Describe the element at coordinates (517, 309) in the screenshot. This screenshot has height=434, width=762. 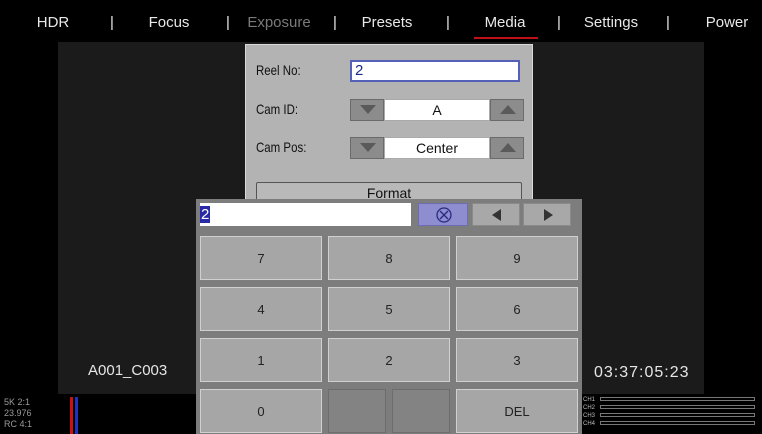
I see `key-6: 6` at that location.